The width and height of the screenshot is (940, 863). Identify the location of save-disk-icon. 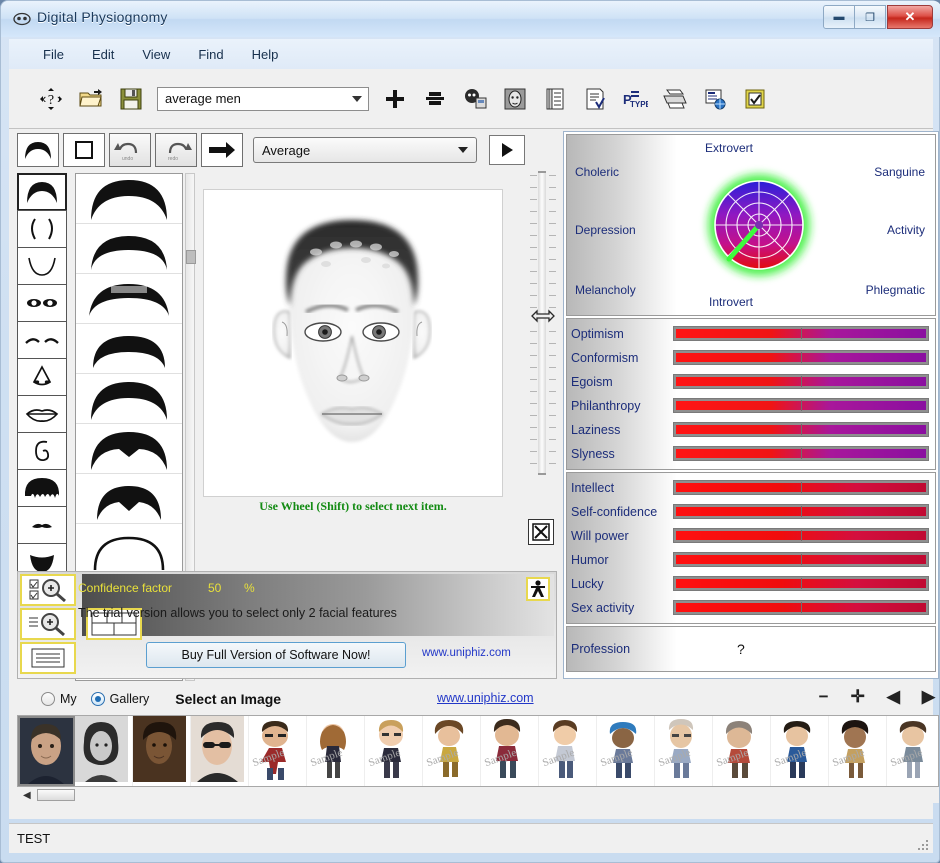
(131, 99).